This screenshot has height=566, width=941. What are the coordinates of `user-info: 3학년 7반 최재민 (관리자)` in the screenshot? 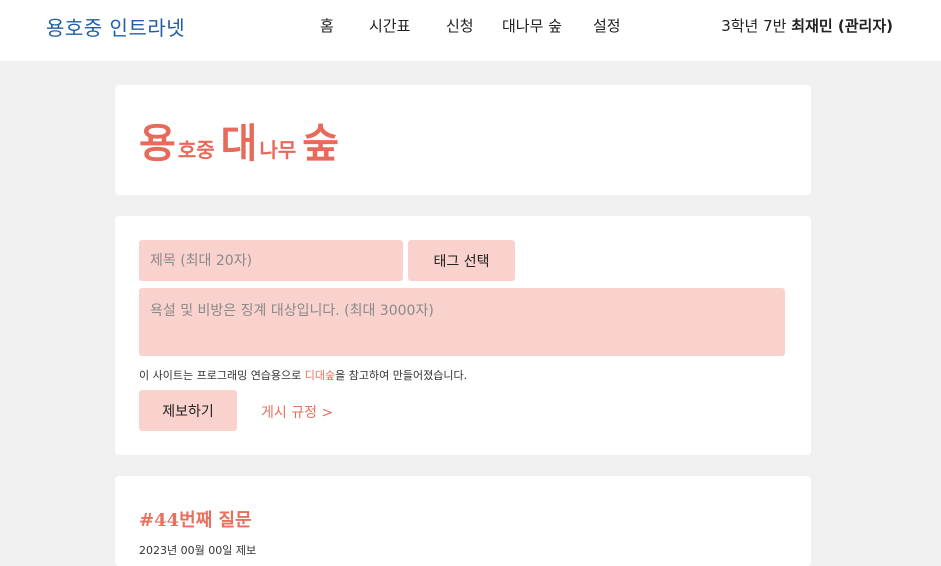 It's located at (807, 25).